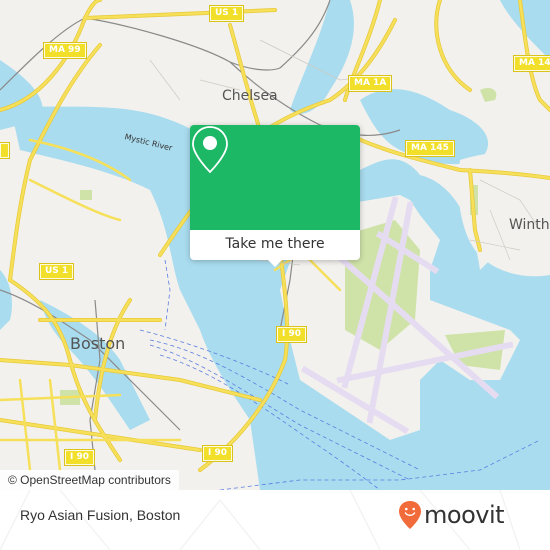 The image size is (550, 550). Describe the element at coordinates (5, 150) in the screenshot. I see `route-shield-partial` at that location.